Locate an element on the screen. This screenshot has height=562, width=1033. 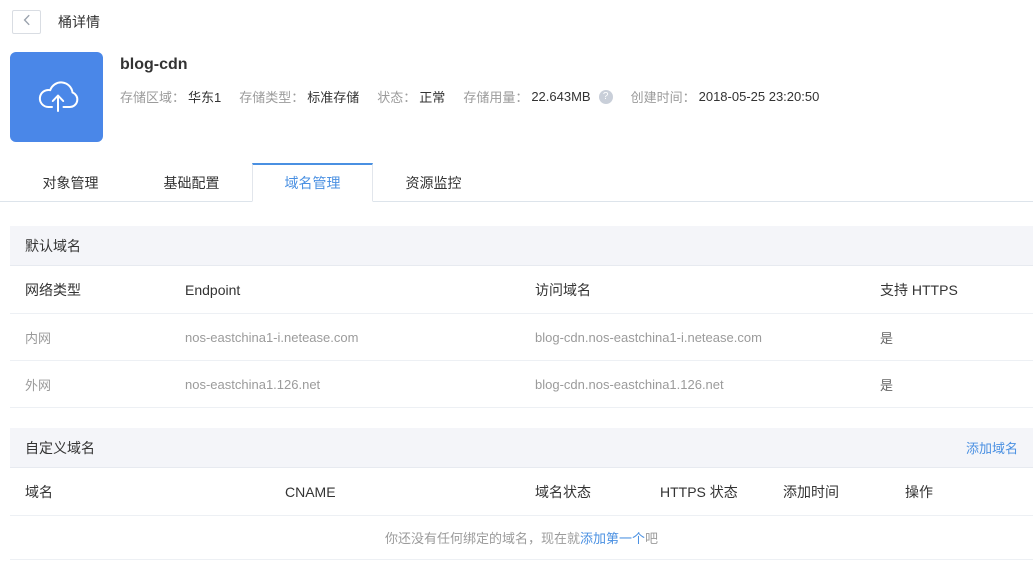
tab-basic-config: 基础配置 is located at coordinates (191, 182).